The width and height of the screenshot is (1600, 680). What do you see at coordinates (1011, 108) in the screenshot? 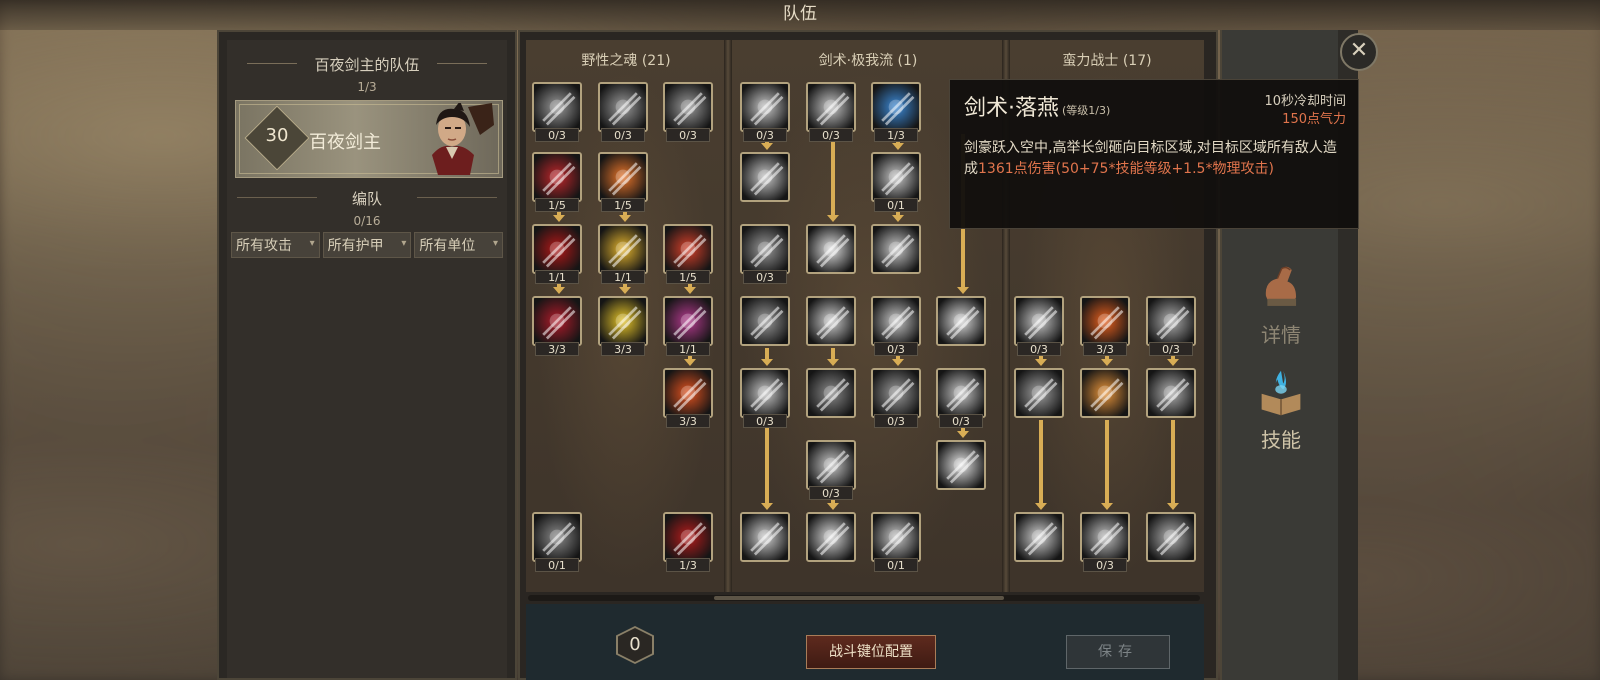
I see `tooltip-skill-name: 剑术·落燕` at bounding box center [1011, 108].